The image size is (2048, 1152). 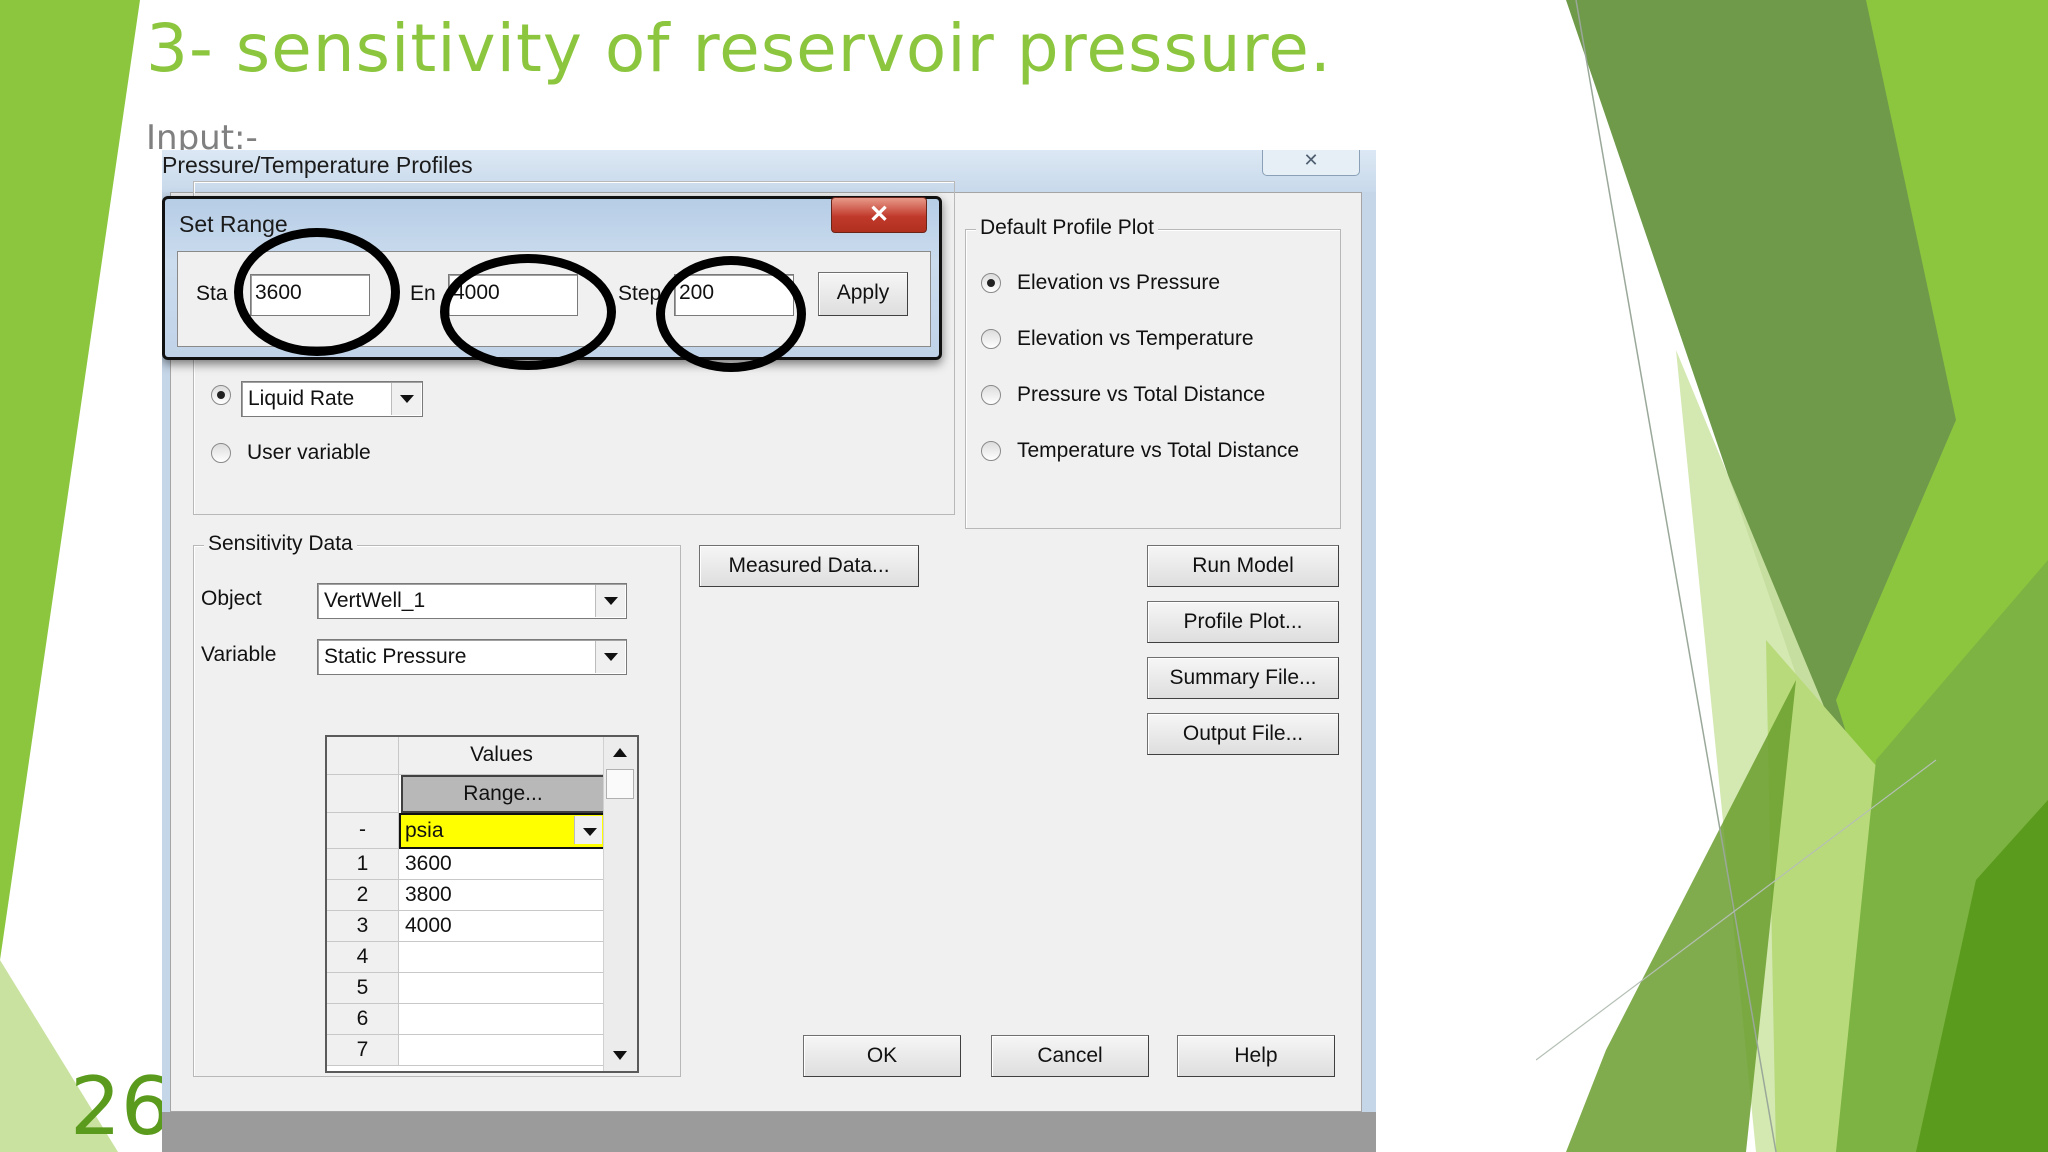 I want to click on pressure-vs-distance-label: Pressure vs Total Distance, so click(x=1141, y=394).